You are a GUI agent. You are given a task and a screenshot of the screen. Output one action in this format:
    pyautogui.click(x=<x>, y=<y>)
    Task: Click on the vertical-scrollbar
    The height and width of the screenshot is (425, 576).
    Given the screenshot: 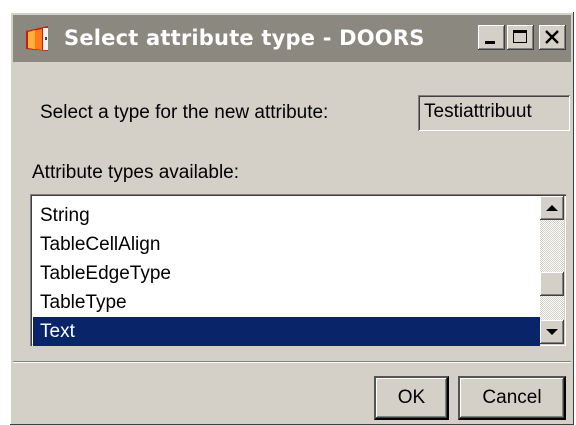 What is the action you would take?
    pyautogui.click(x=552, y=270)
    